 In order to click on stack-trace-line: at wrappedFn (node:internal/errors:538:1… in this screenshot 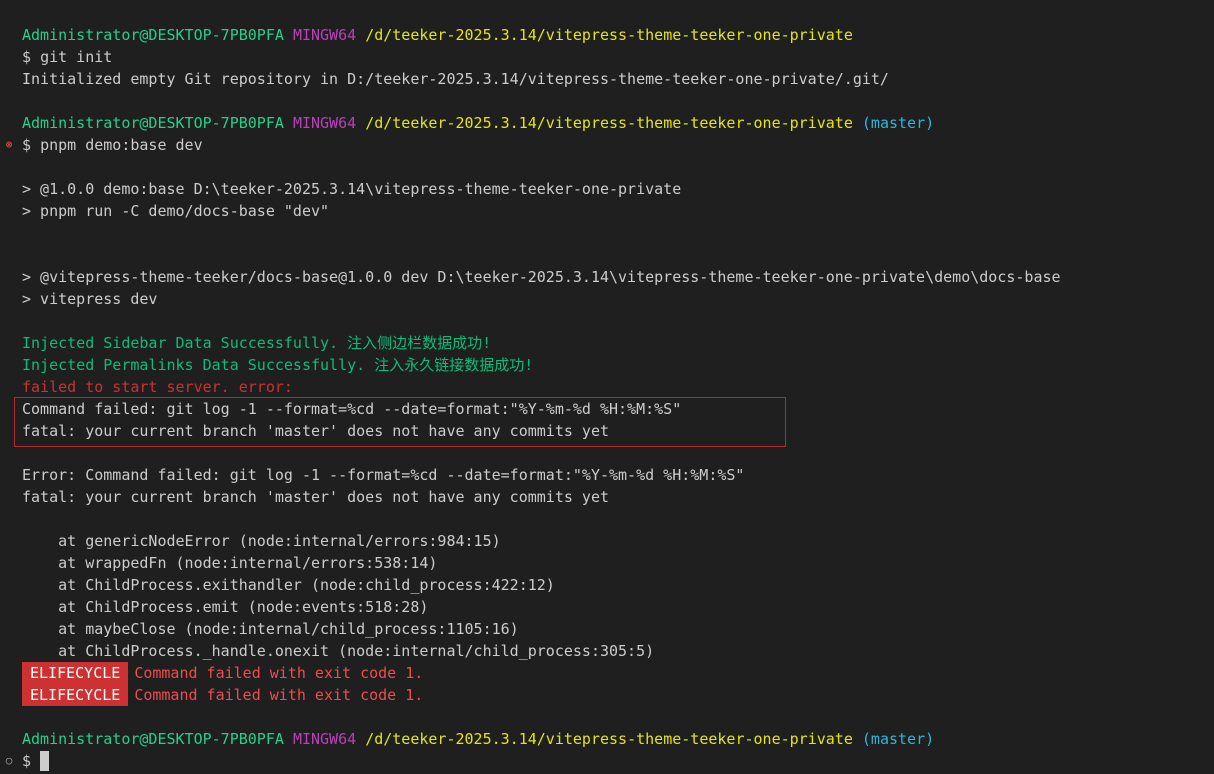, I will do `click(230, 563)`.